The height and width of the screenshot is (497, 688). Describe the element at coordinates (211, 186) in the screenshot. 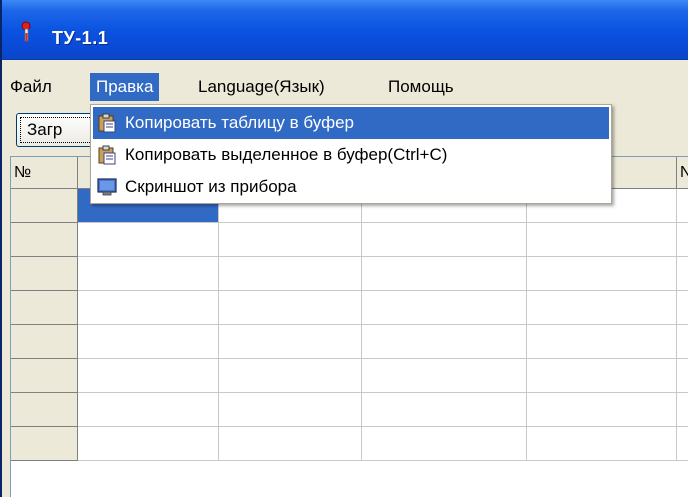

I see `menu-item-label: Скриншот из прибора` at that location.